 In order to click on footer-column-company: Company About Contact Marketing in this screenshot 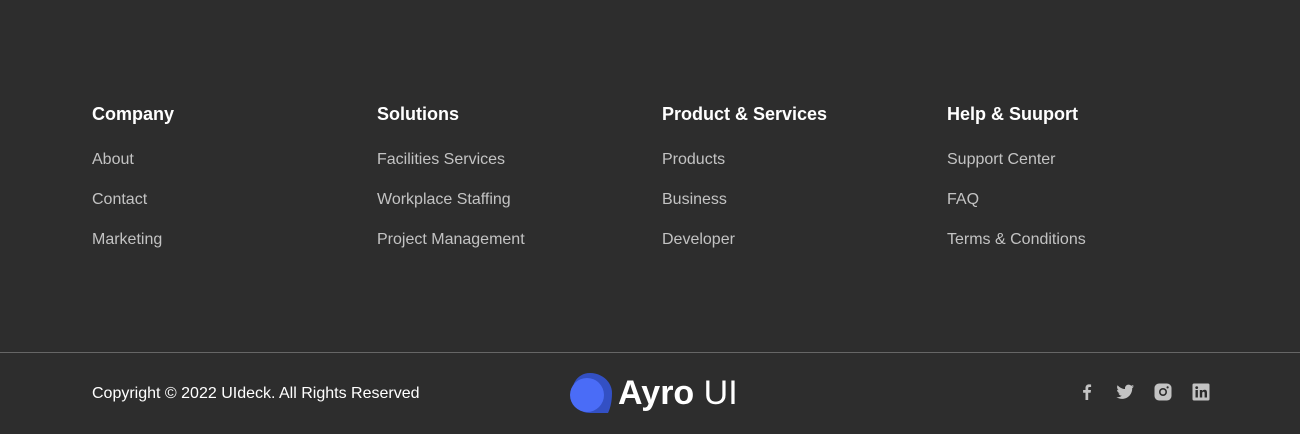, I will do `click(222, 185)`.